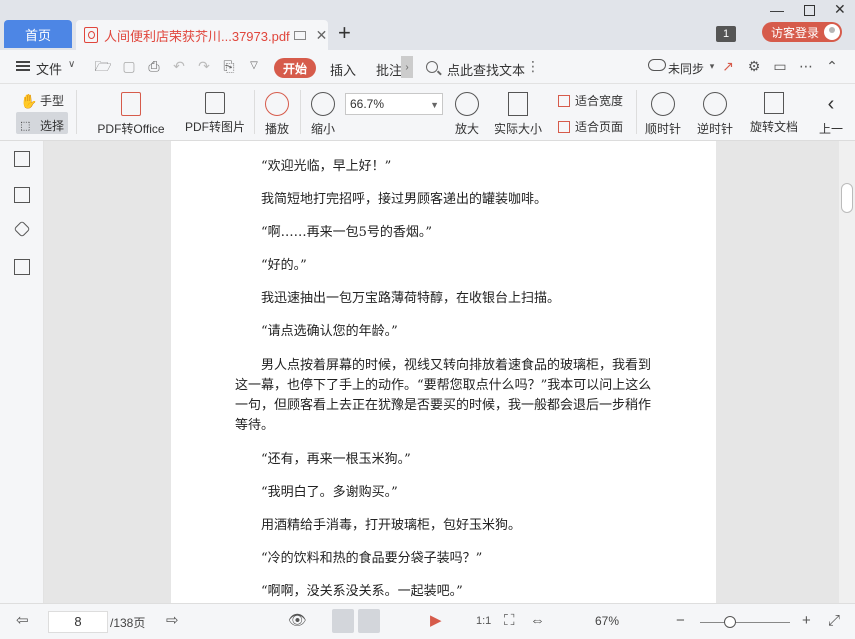  Describe the element at coordinates (486, 69) in the screenshot. I see `search-text-button: 点此查找文本` at that location.